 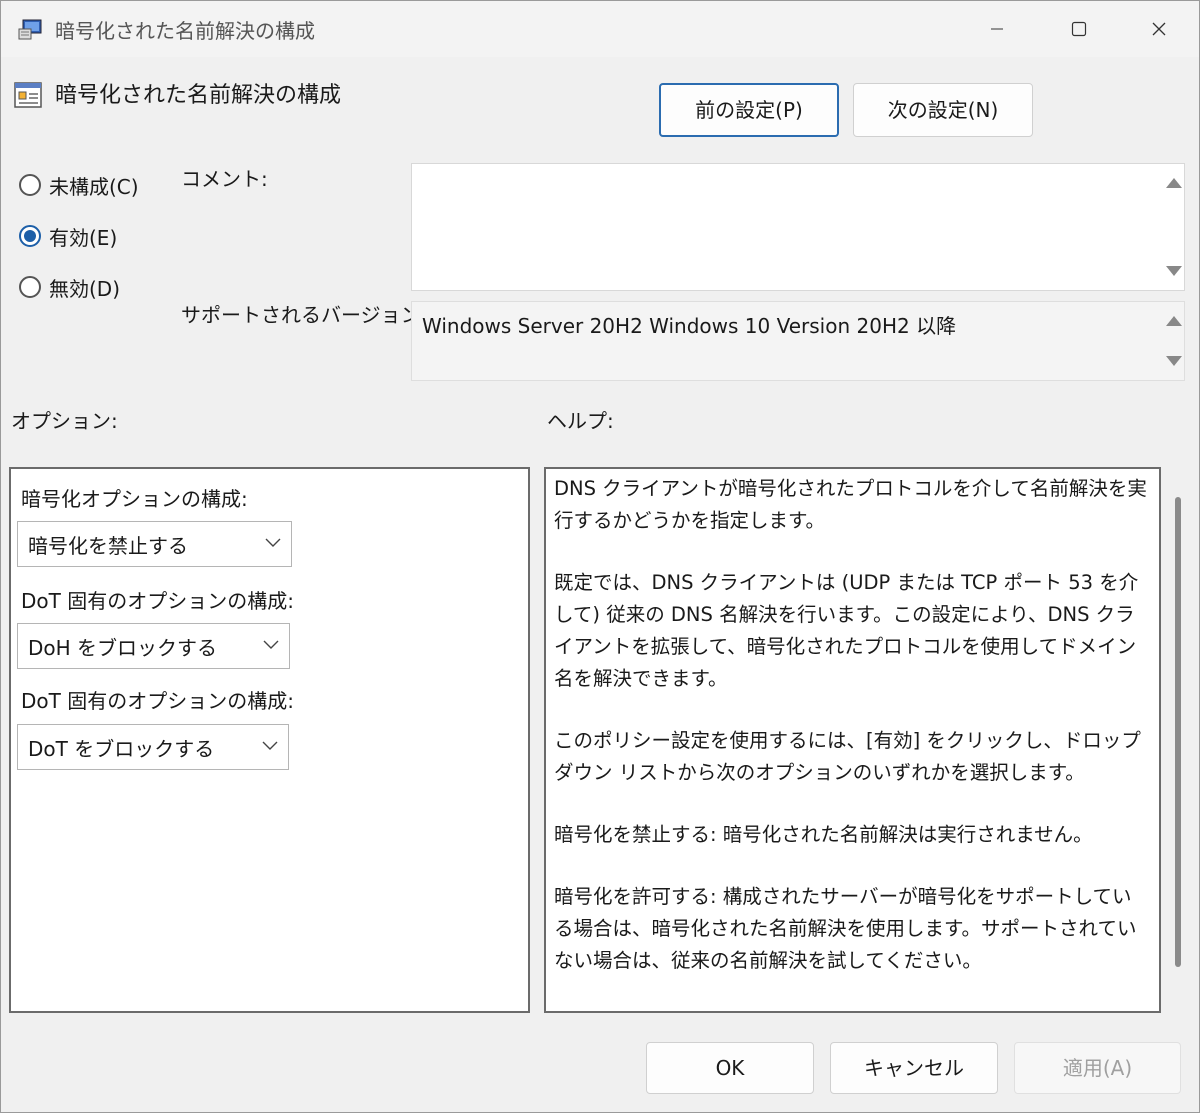 I want to click on encryption-option-label: 暗号化オプションの構成:, so click(x=134, y=499).